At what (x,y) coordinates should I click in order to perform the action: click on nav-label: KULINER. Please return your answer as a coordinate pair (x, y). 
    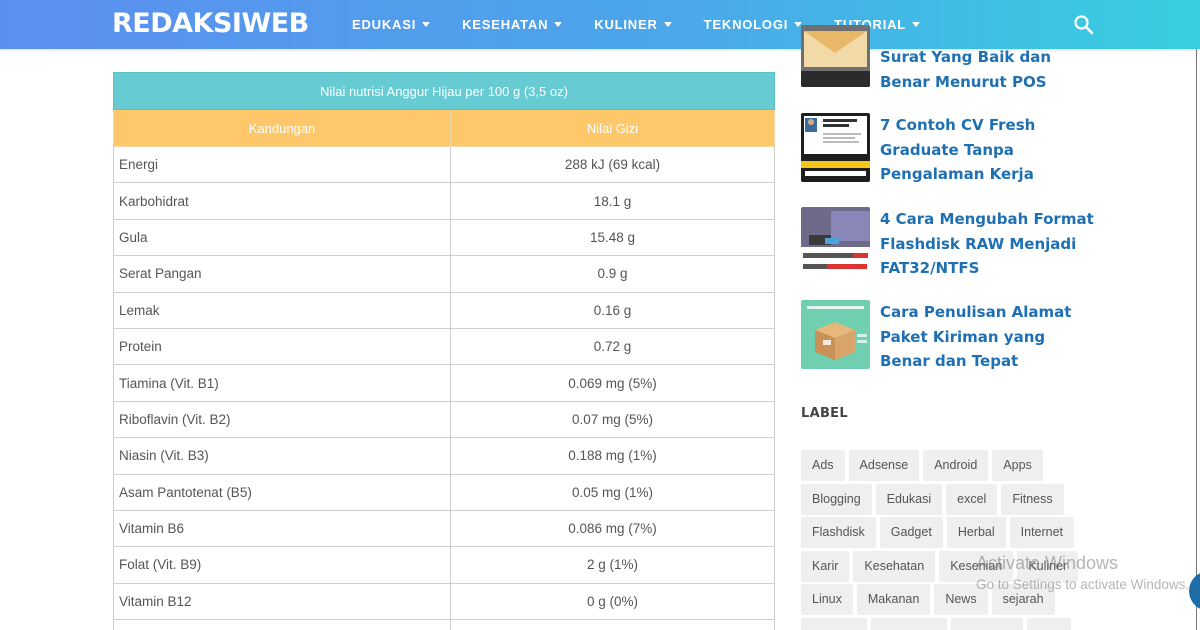
    Looking at the image, I should click on (626, 24).